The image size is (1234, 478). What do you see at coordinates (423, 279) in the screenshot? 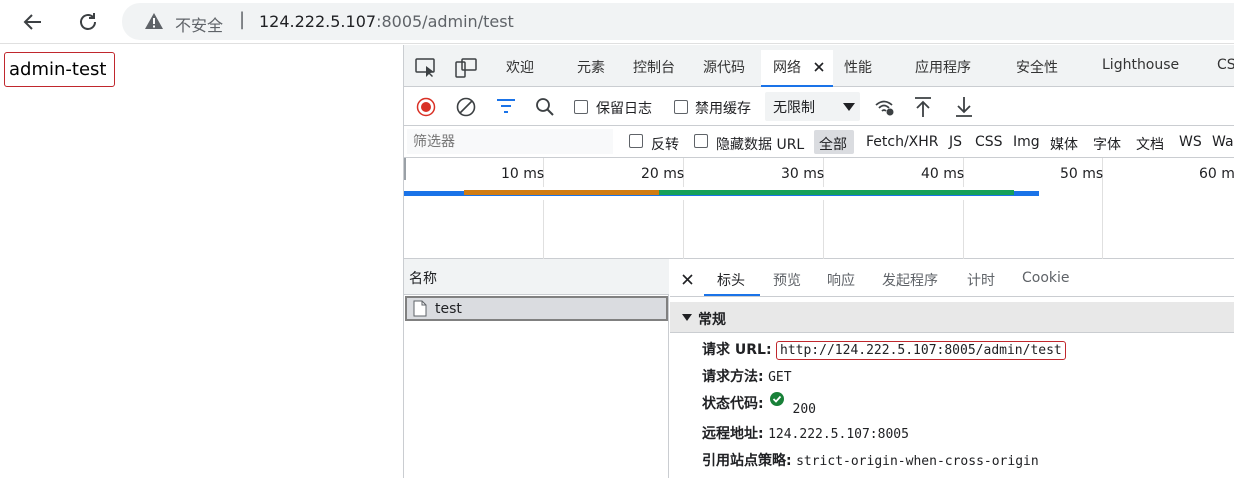
I see `names-header-label: 名称` at bounding box center [423, 279].